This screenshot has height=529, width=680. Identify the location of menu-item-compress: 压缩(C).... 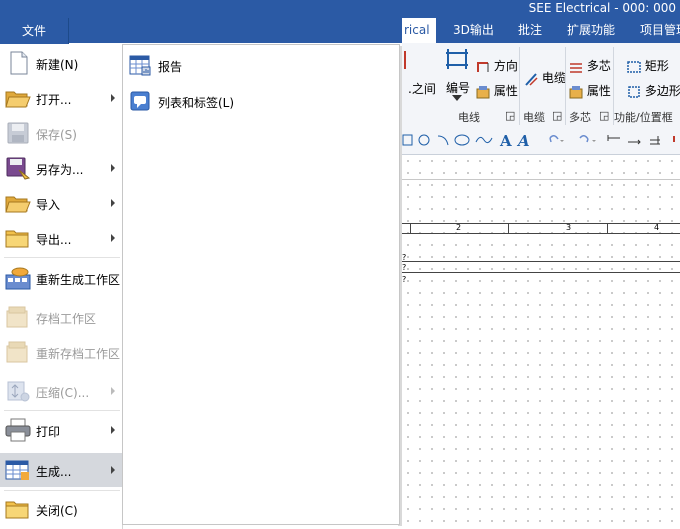
(61, 391).